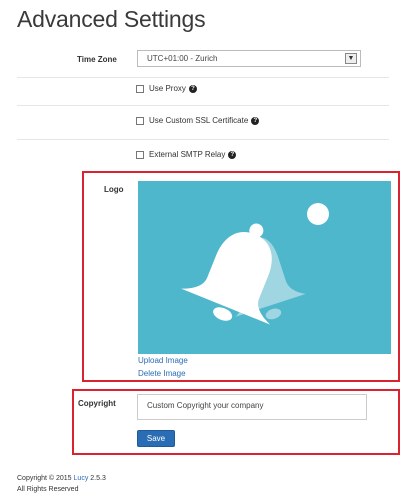 The image size is (402, 497). I want to click on smtp-relay-label: External SMTP Relay, so click(187, 154).